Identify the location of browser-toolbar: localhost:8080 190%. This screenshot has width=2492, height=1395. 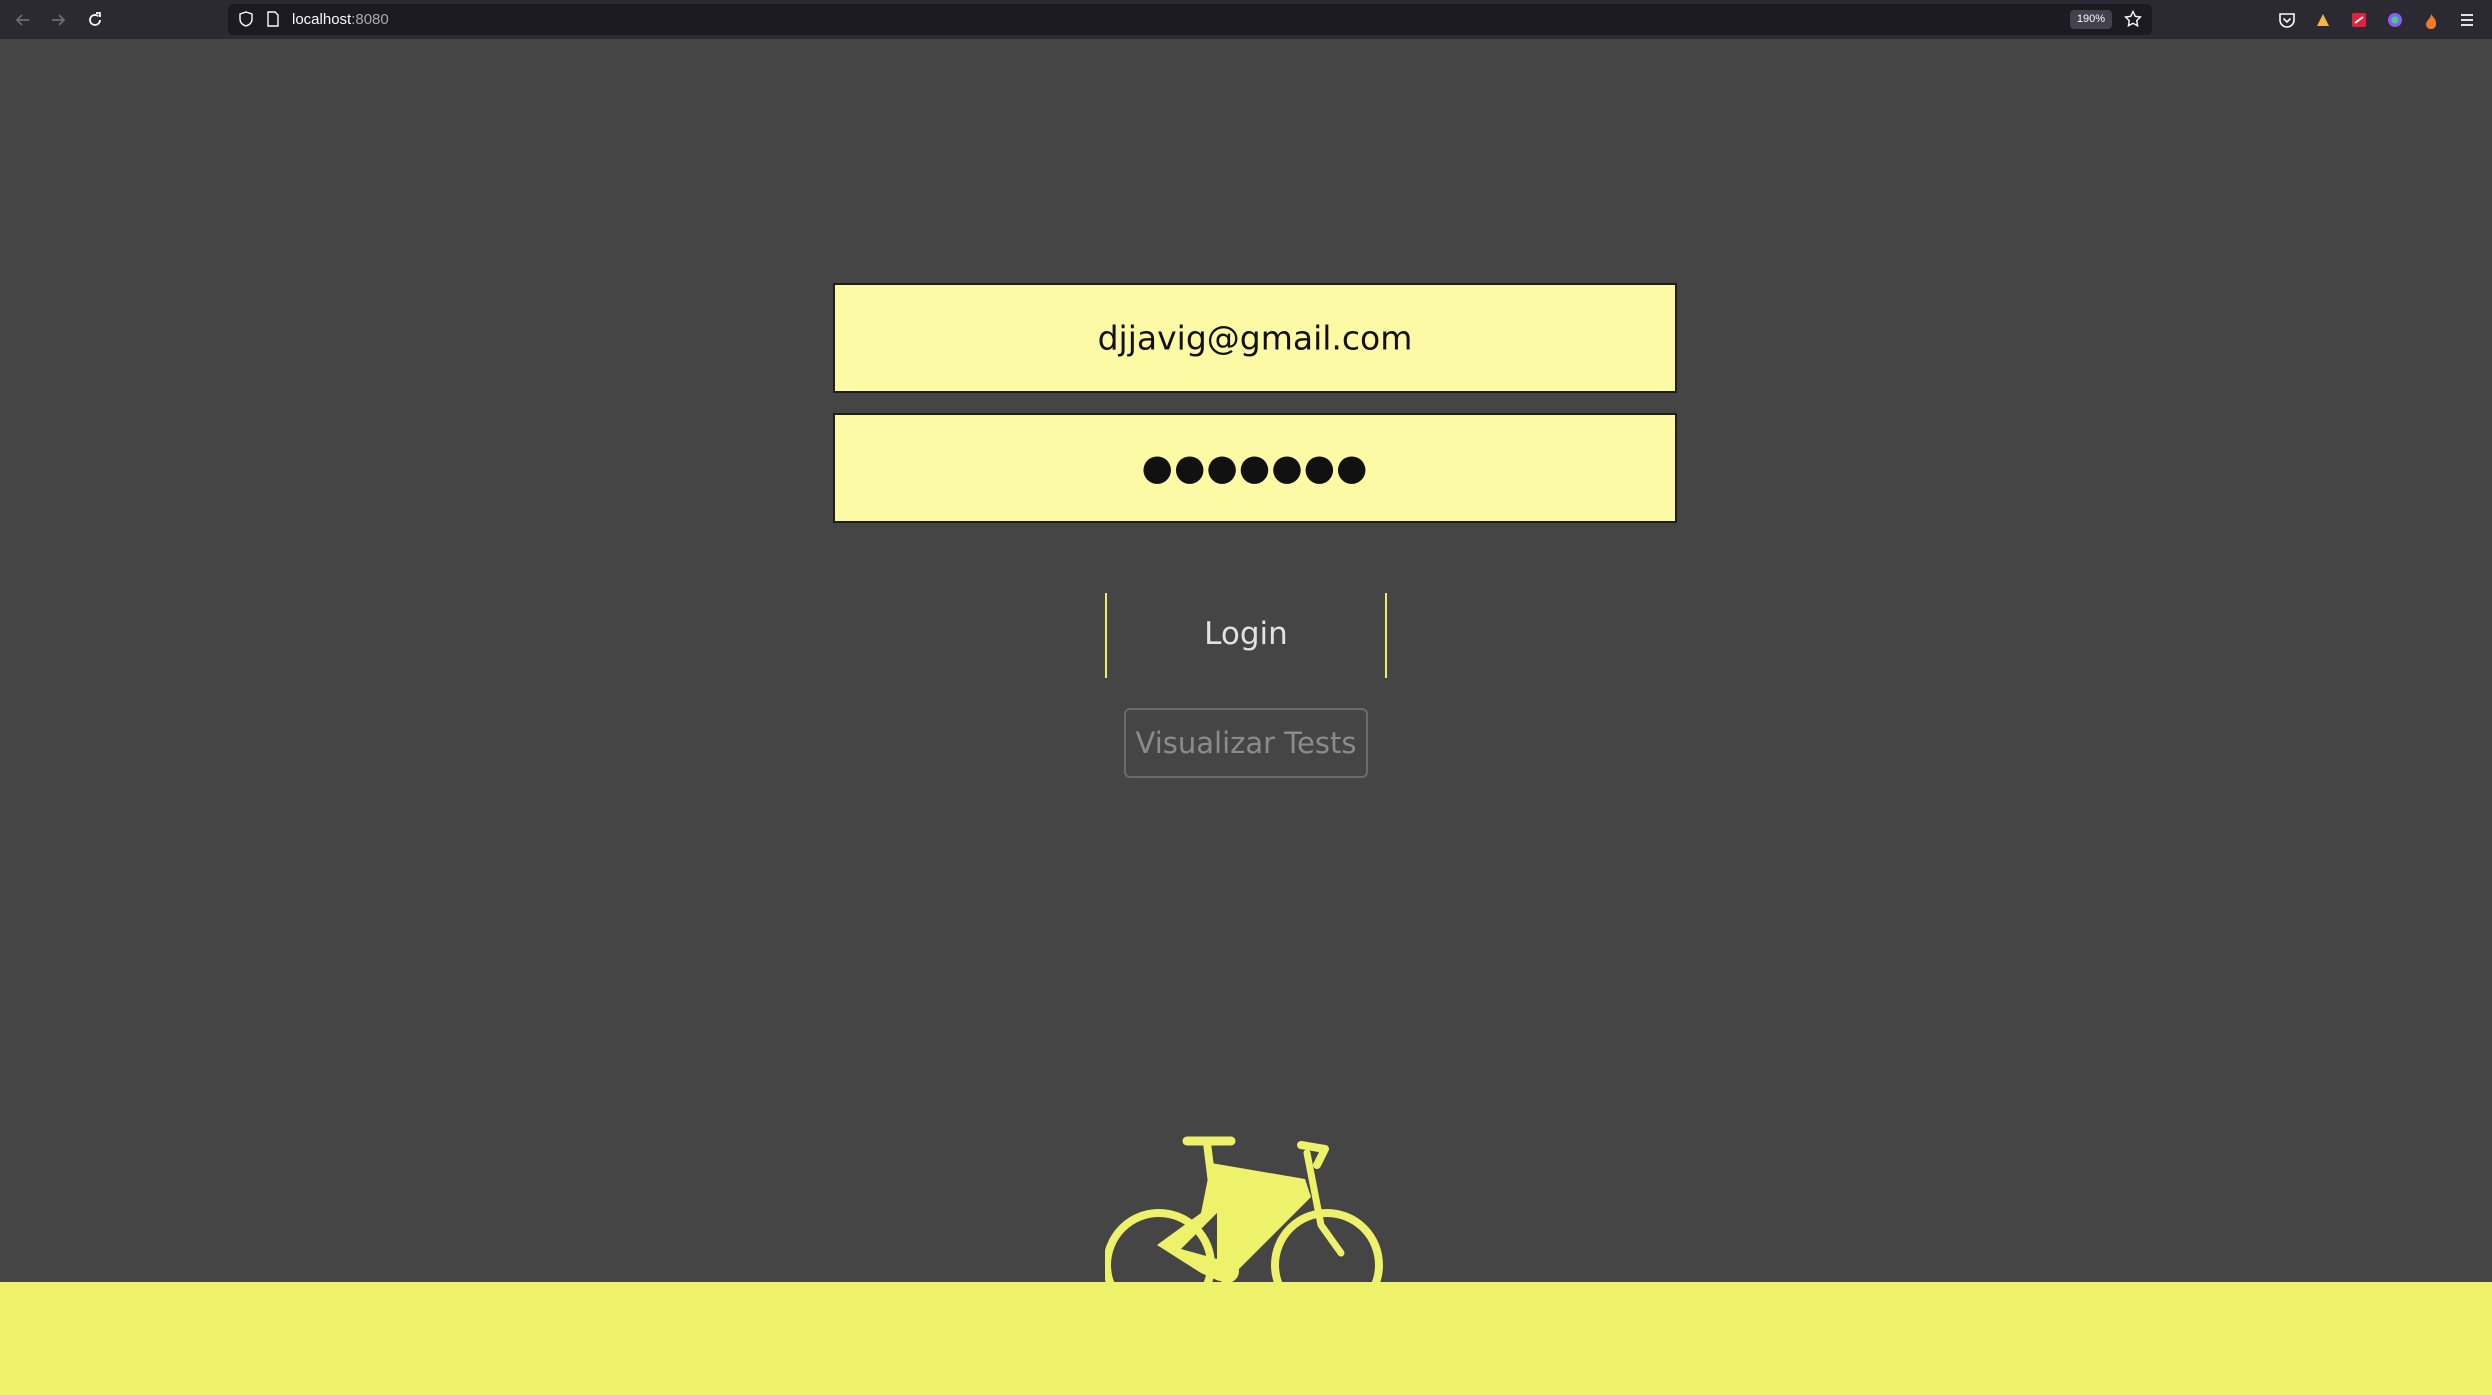
(1246, 19).